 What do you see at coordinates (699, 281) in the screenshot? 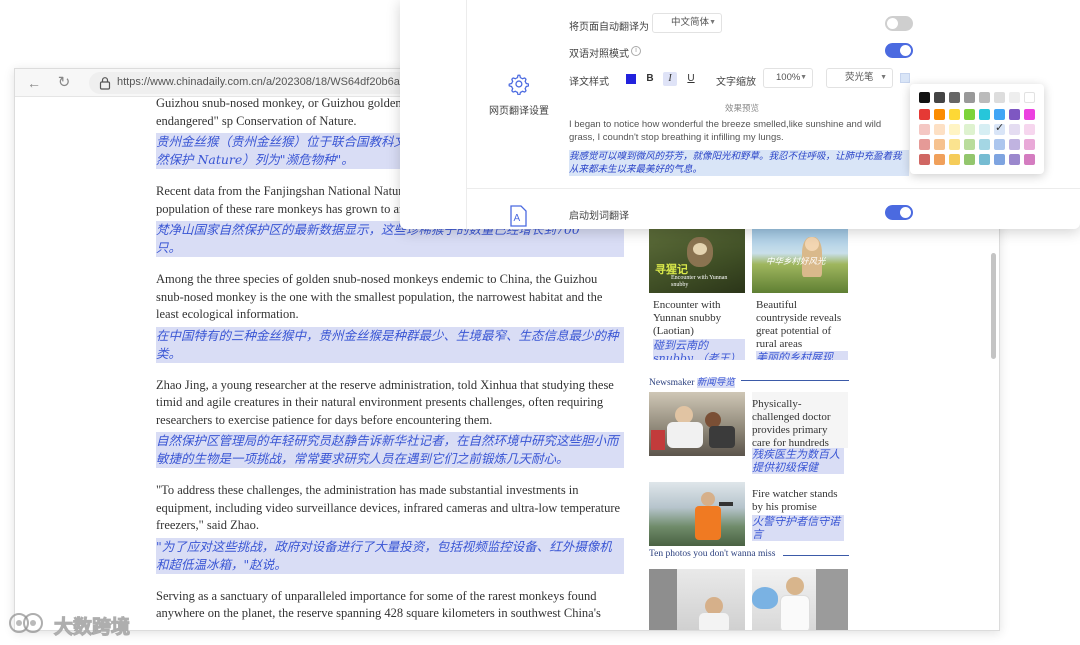
I see `thumbnail-overlay-subtitle: Encounter with Yunnan snubby` at bounding box center [699, 281].